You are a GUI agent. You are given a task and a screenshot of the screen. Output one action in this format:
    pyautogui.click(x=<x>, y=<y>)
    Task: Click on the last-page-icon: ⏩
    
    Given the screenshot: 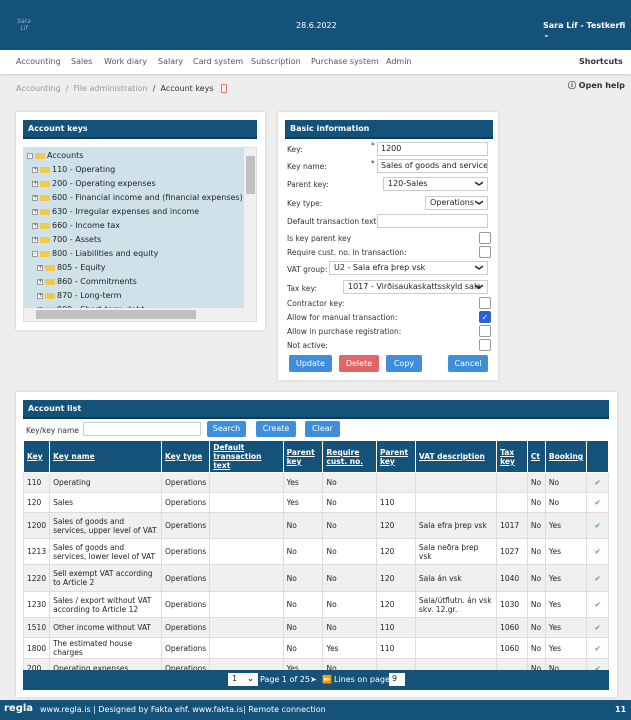 What is the action you would take?
    pyautogui.click(x=327, y=679)
    